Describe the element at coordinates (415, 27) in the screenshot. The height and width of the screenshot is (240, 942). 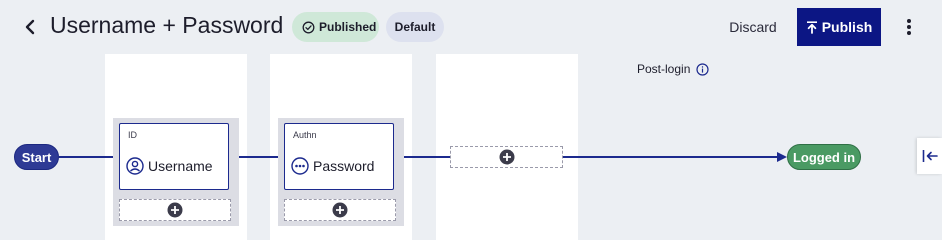
I see `default-badge: Default` at that location.